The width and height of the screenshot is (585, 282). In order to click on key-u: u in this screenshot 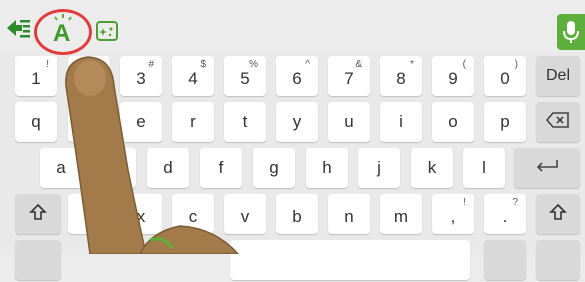, I will do `click(349, 122)`.